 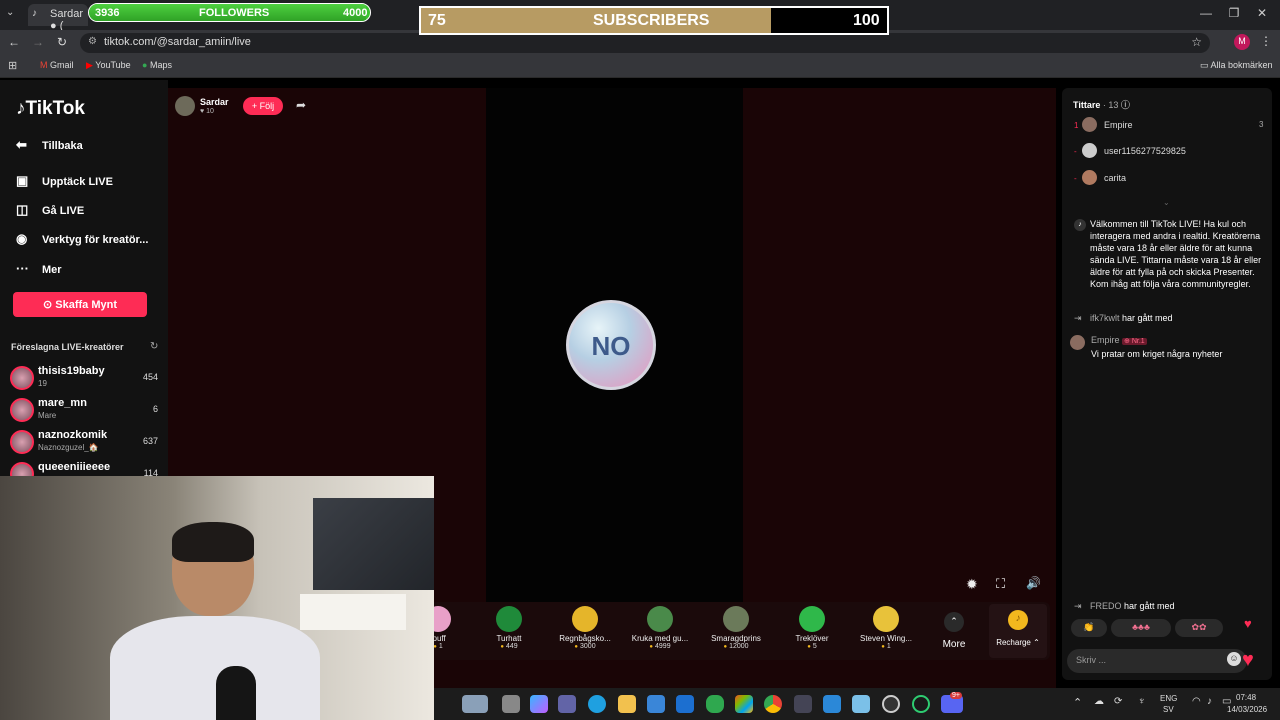 I want to click on photos-icon, so click(x=832, y=704).